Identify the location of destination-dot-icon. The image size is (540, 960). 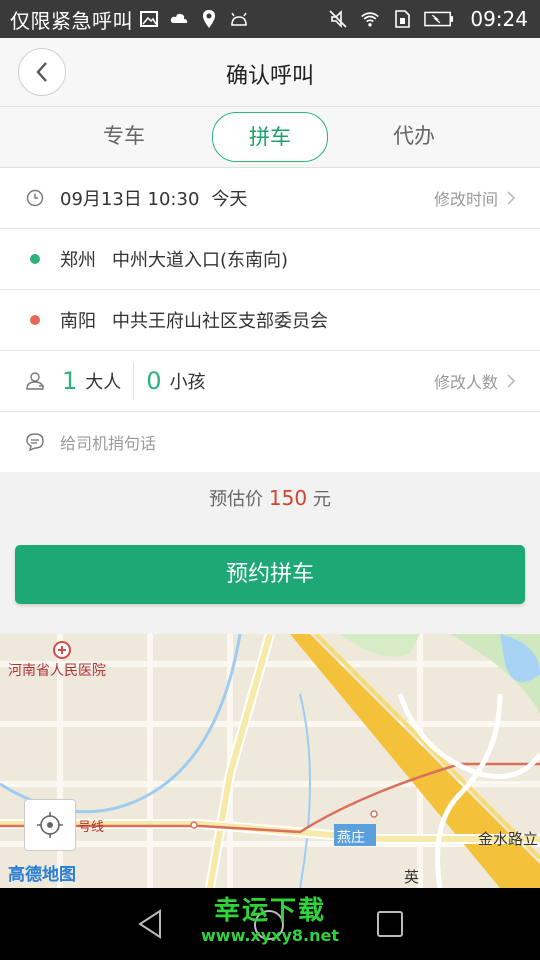
(35, 320).